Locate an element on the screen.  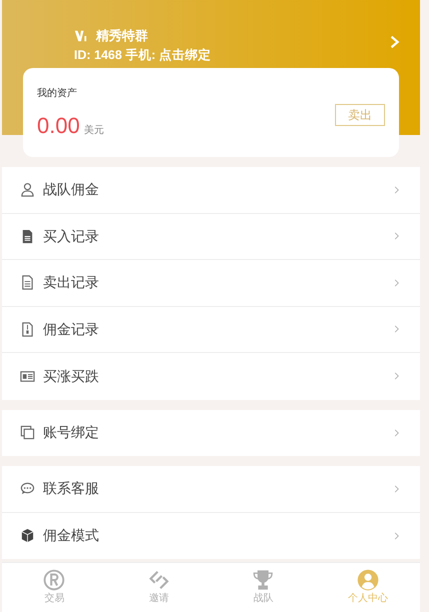
menu-item: 联系客服 is located at coordinates (211, 489).